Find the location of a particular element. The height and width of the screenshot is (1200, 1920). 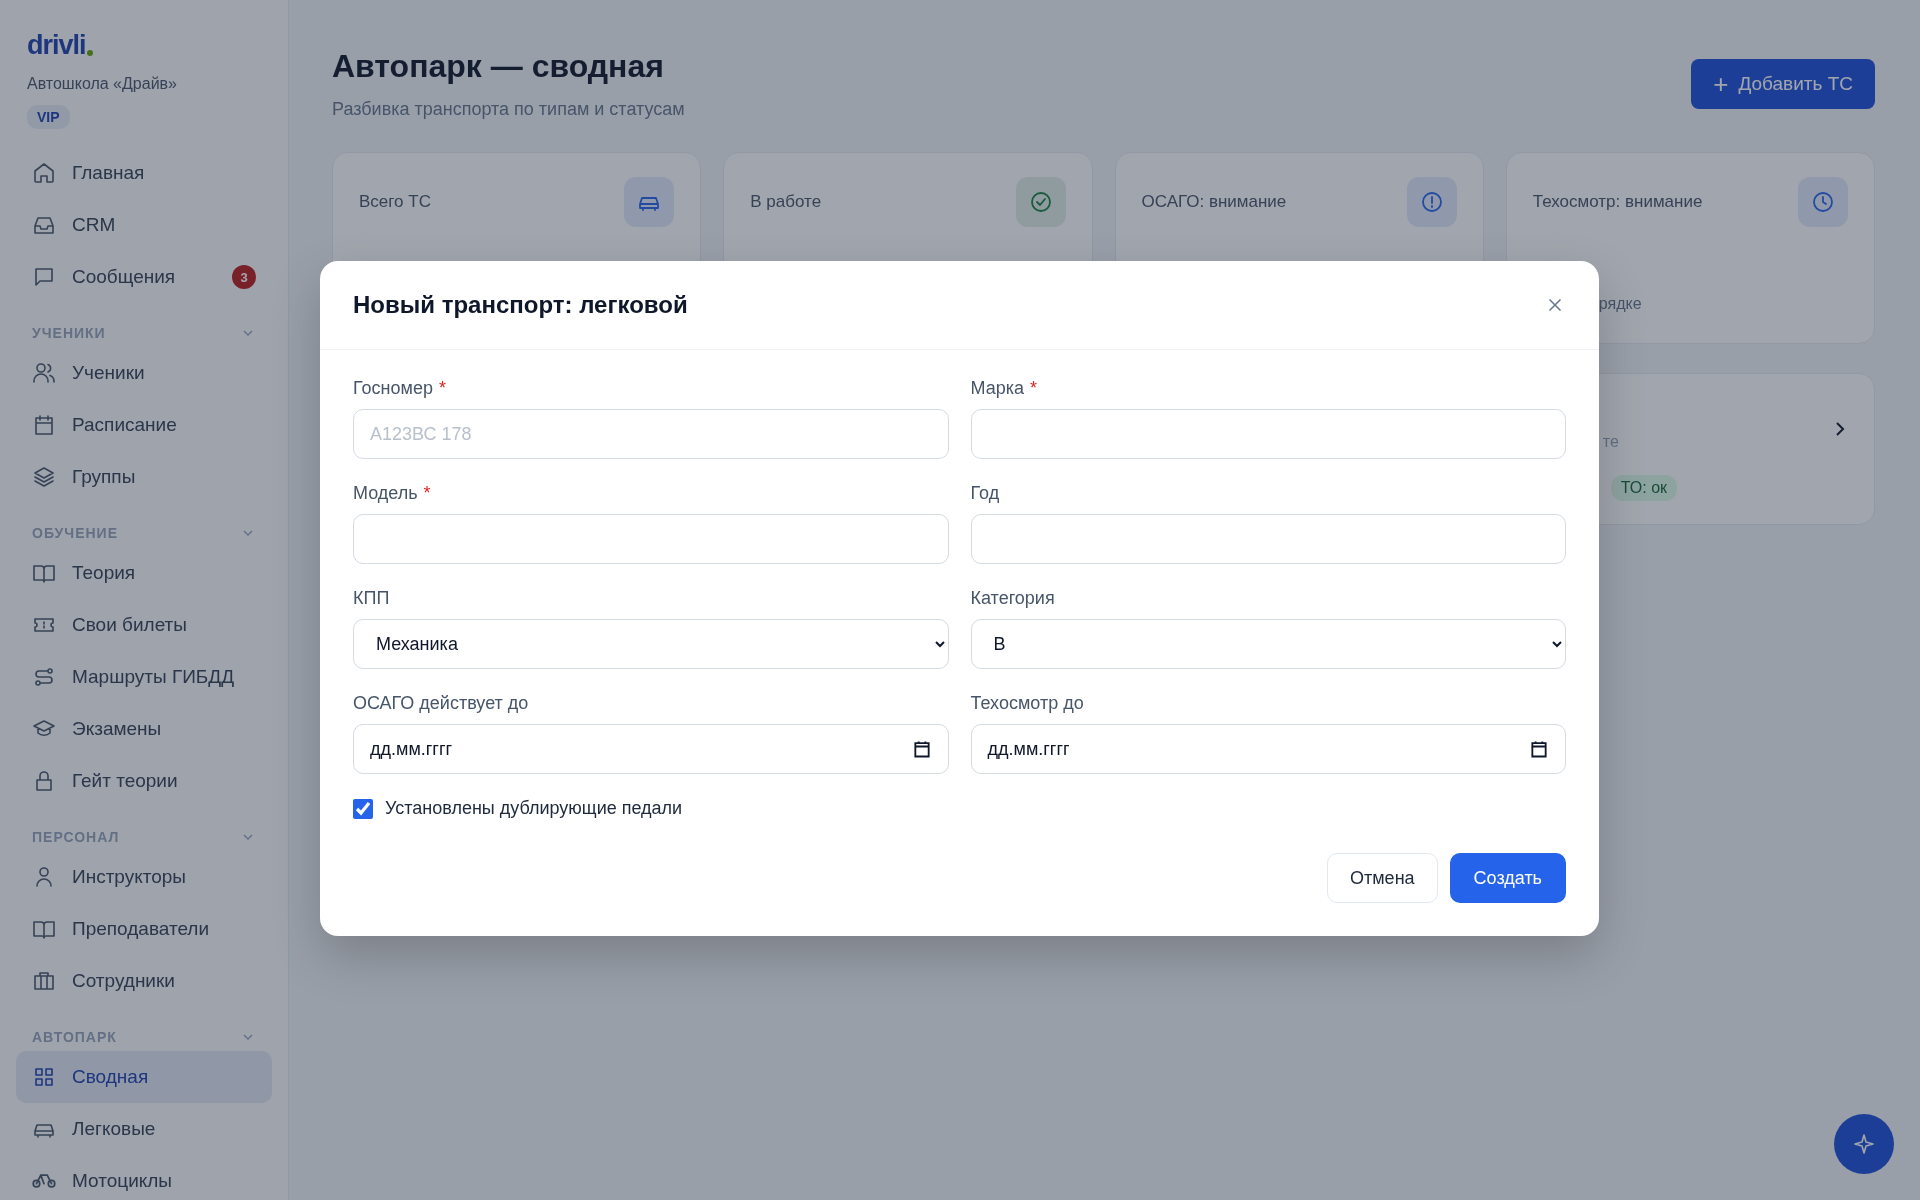

grid-icon is located at coordinates (44, 1077).